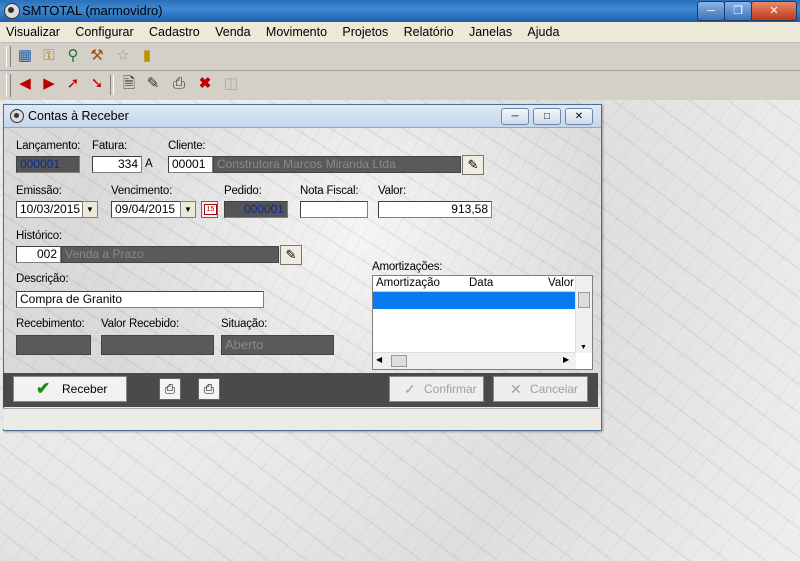 This screenshot has height=561, width=800. Describe the element at coordinates (110, 146) in the screenshot. I see `fatura-label: Fatura:` at that location.